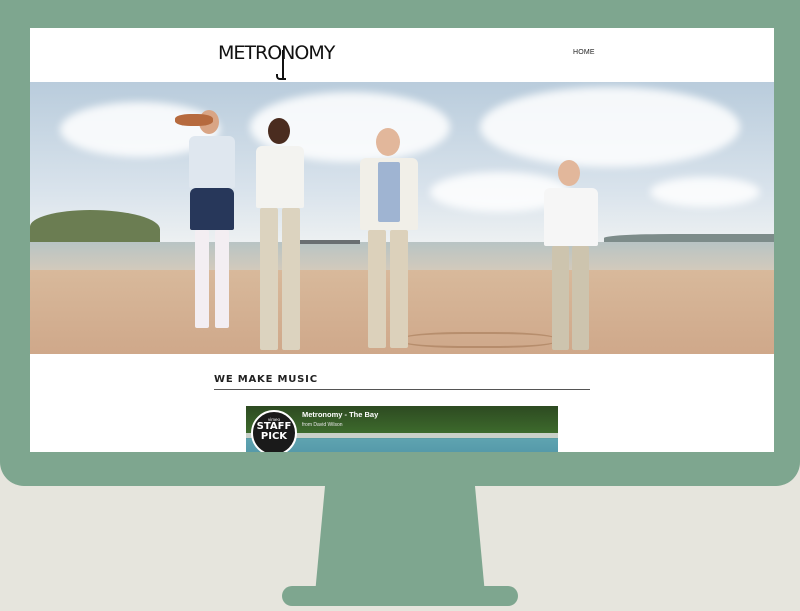 Image resolution: width=800 pixels, height=611 pixels. What do you see at coordinates (274, 436) in the screenshot?
I see `badge-pick-label: PICK` at bounding box center [274, 436].